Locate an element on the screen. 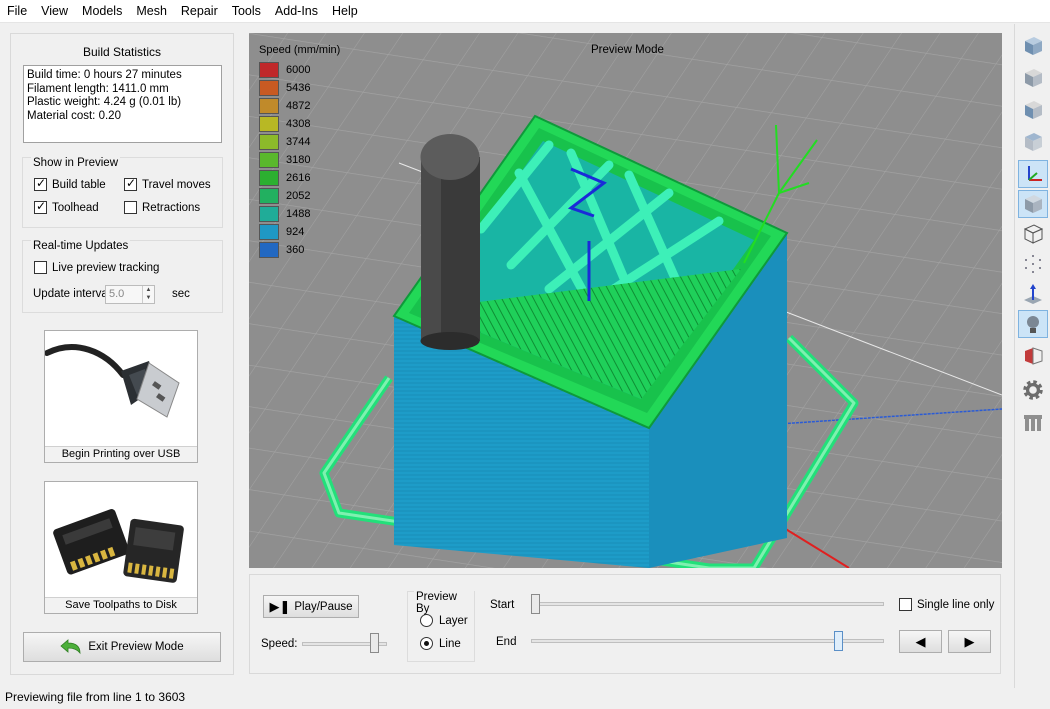 This screenshot has height=709, width=1050. menu-bar: File View Models Mesh Repair Tools Add-Ins Help is located at coordinates (525, 11).